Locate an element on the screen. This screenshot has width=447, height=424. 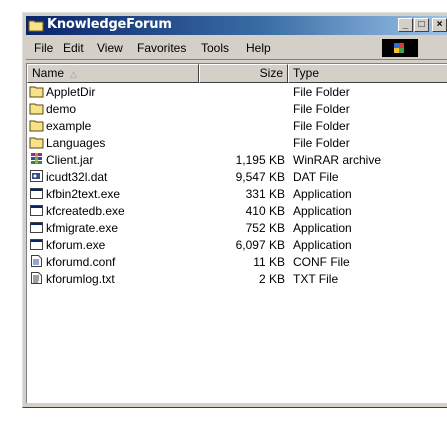
column-name-label: Name is located at coordinates (48, 73).